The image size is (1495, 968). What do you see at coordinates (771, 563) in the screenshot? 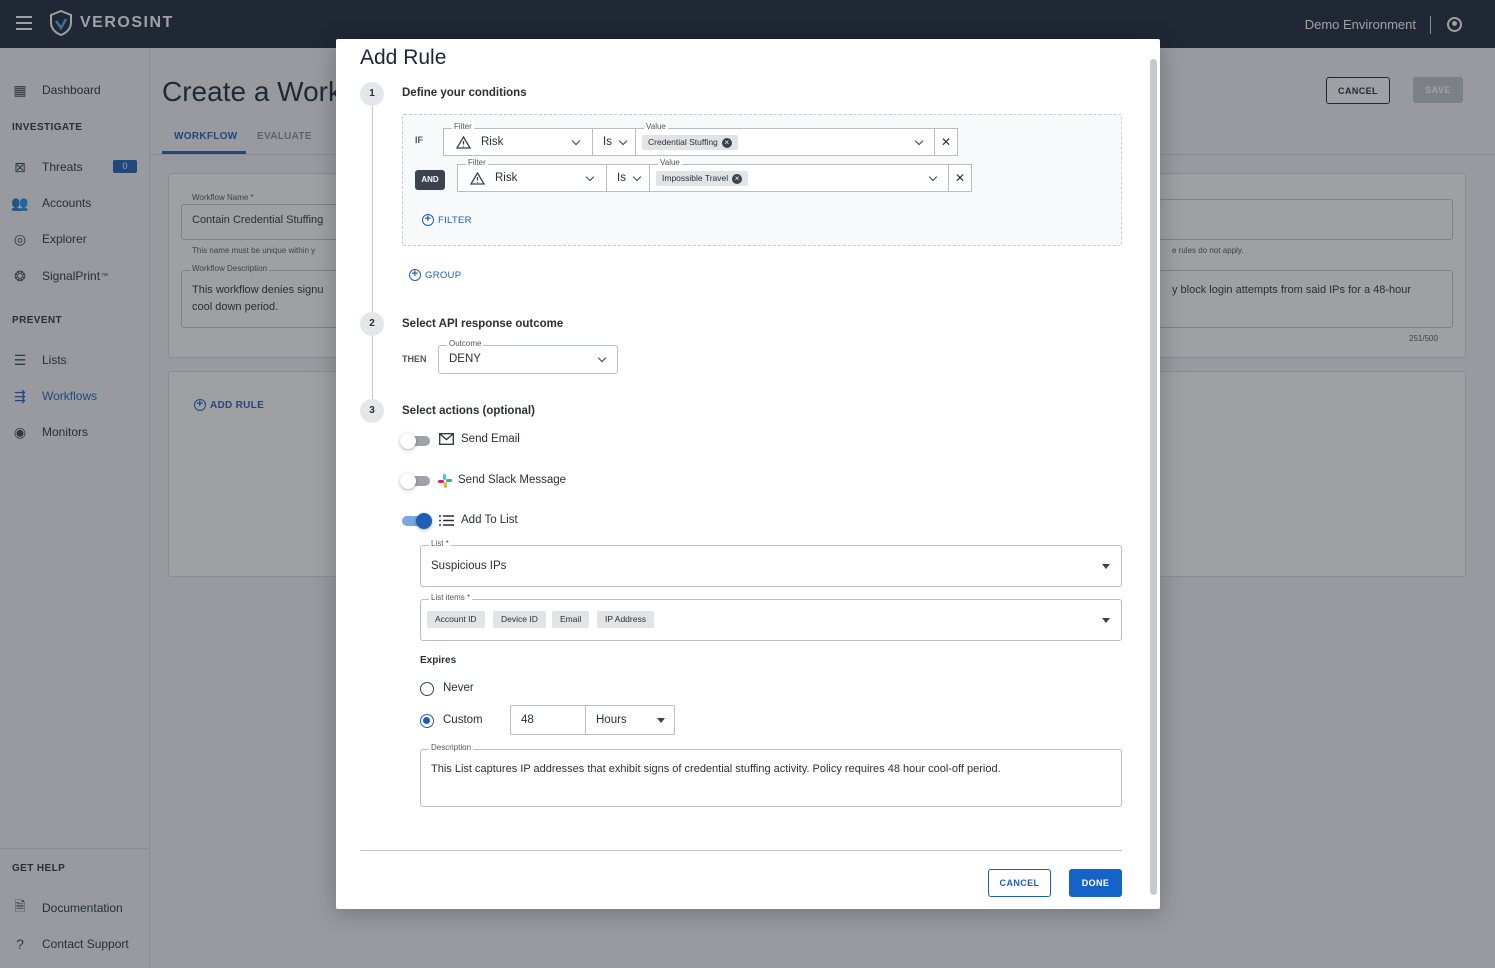
I see `list-select: List * Suspicious IPs` at bounding box center [771, 563].